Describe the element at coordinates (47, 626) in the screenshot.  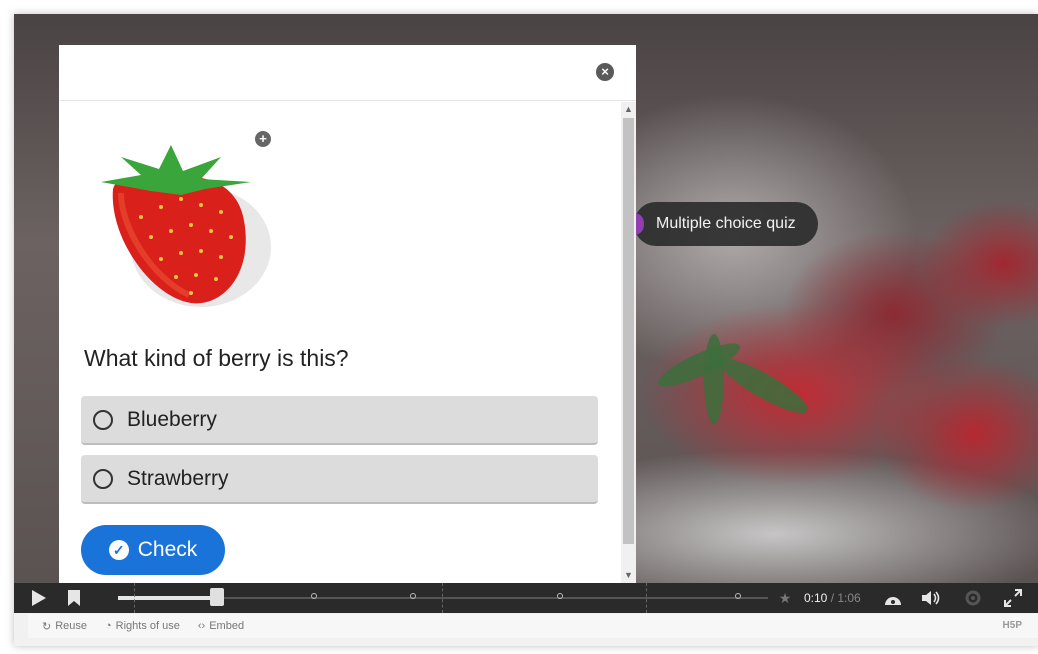
I see `reuse-icon: ↻` at that location.